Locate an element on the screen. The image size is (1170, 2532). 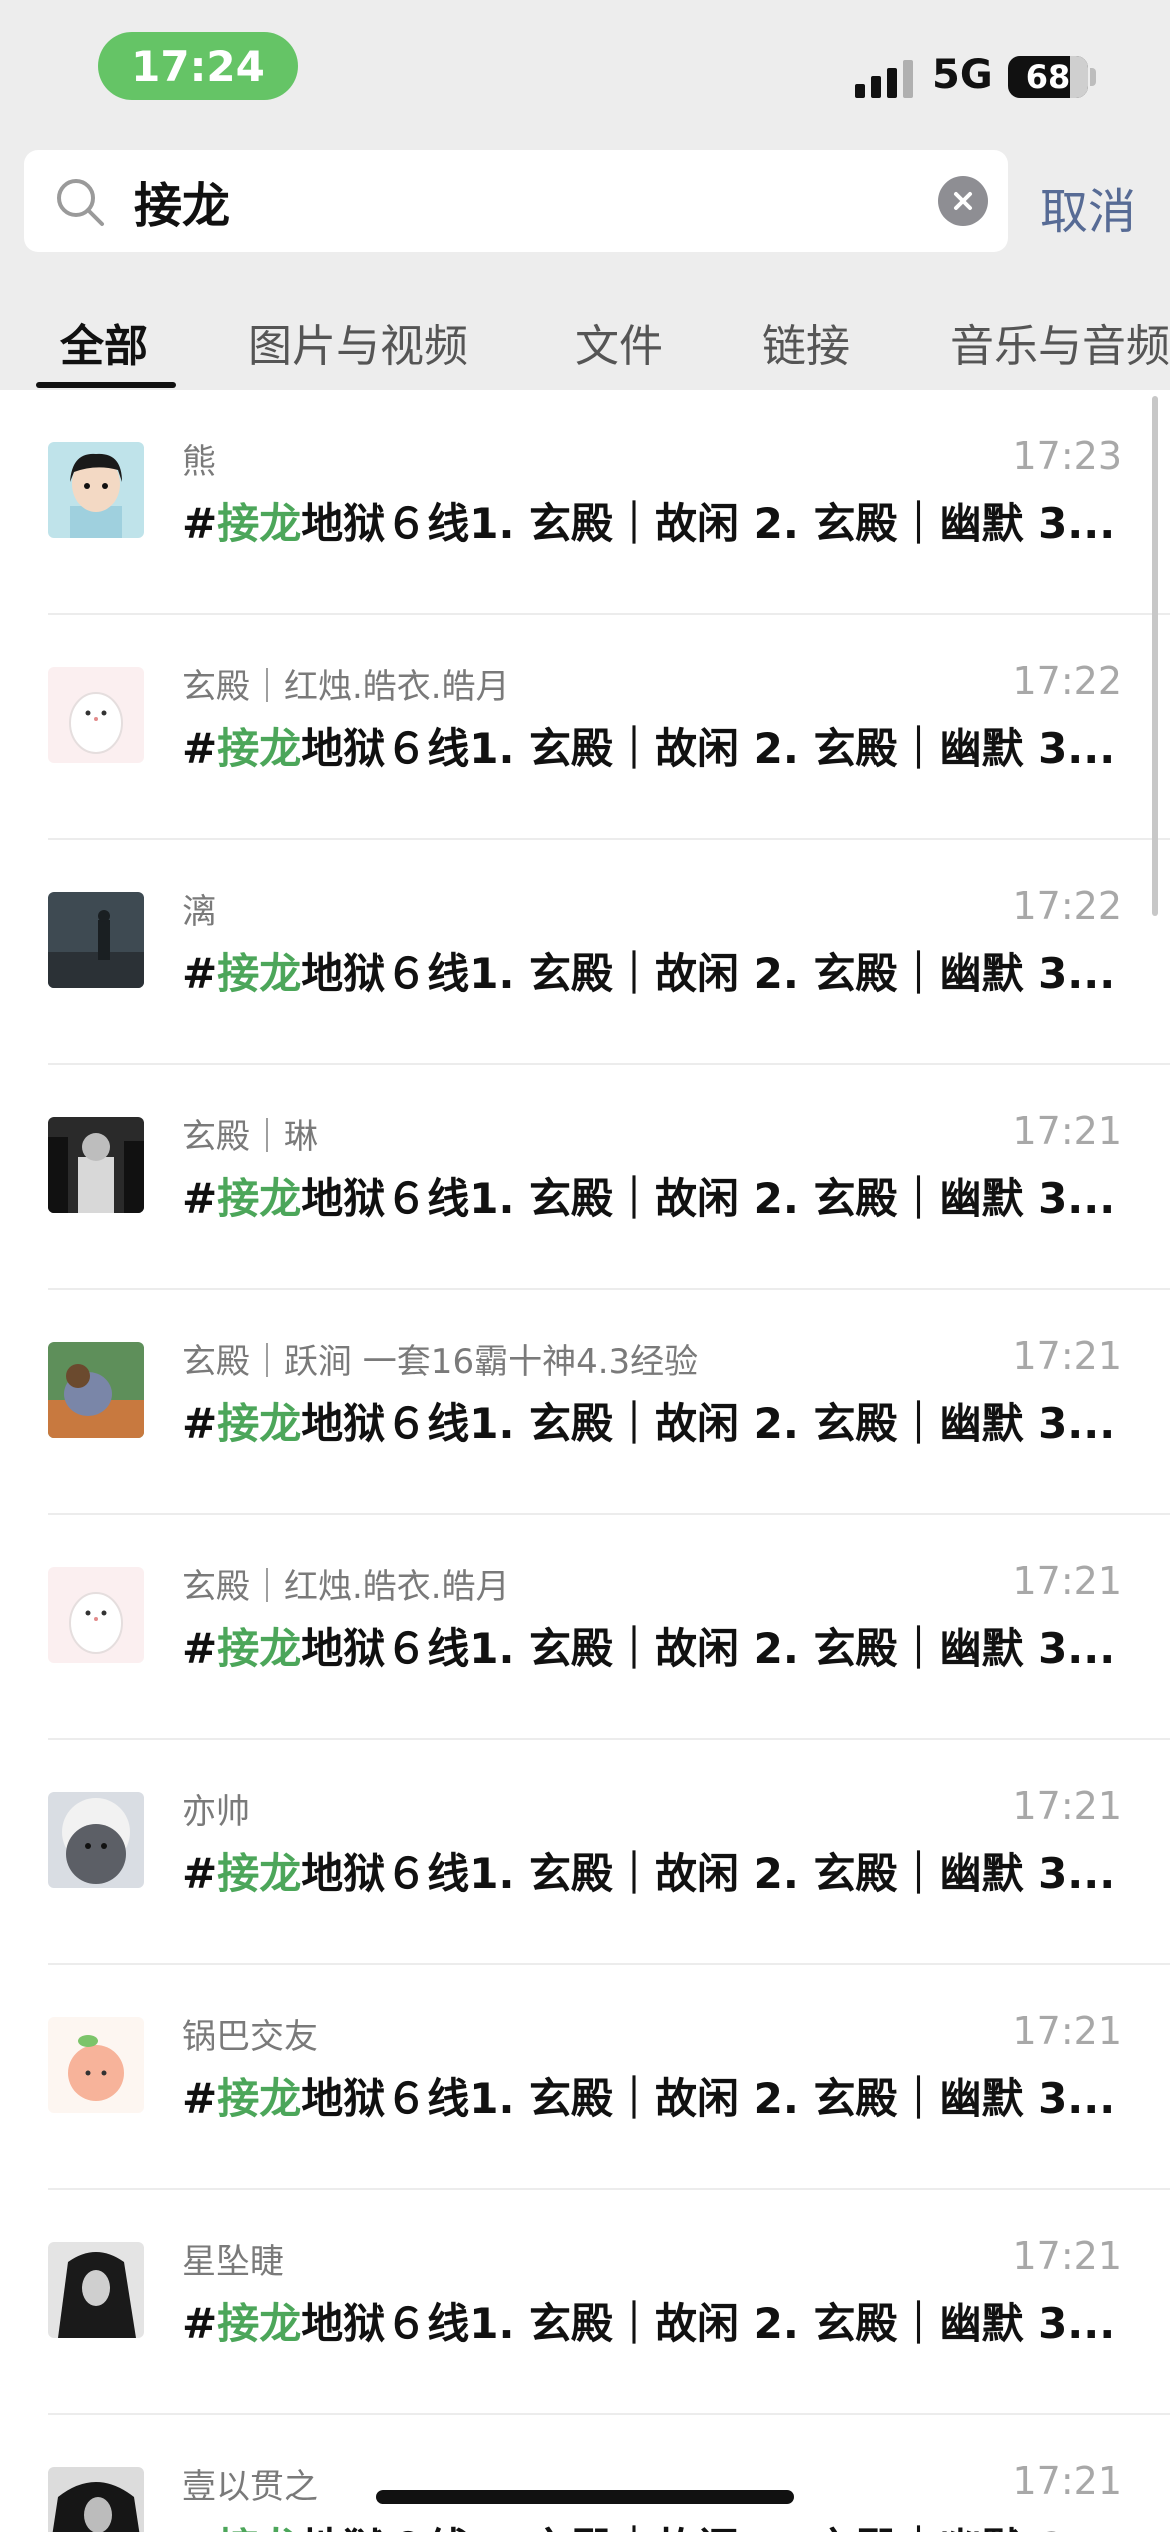
tab-files: 文件 is located at coordinates (619, 342).